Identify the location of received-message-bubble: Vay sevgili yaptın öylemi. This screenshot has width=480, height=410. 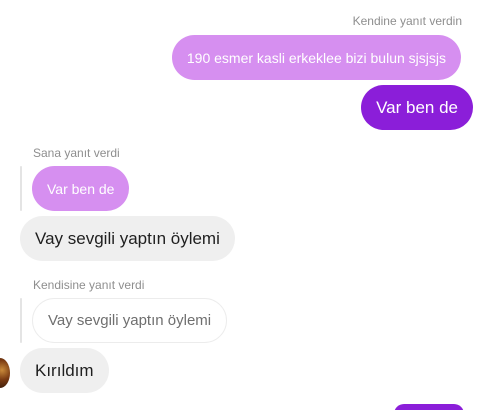
(127, 238).